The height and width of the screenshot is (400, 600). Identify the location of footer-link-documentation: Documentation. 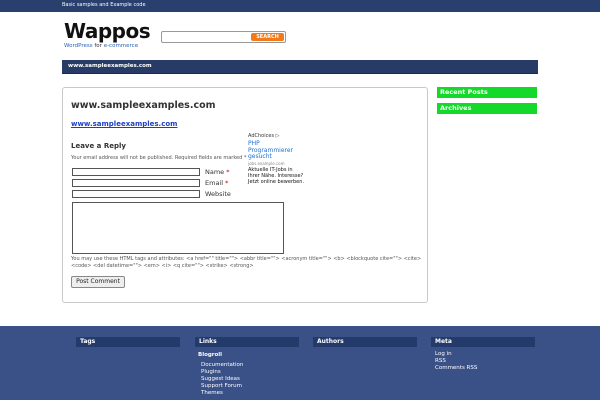
(222, 365).